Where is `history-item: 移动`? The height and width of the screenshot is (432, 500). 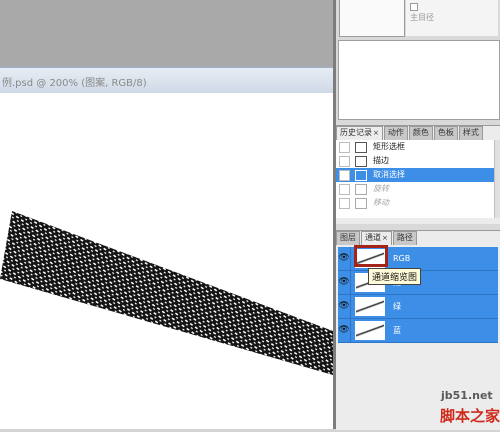 history-item: 移动 is located at coordinates (415, 203).